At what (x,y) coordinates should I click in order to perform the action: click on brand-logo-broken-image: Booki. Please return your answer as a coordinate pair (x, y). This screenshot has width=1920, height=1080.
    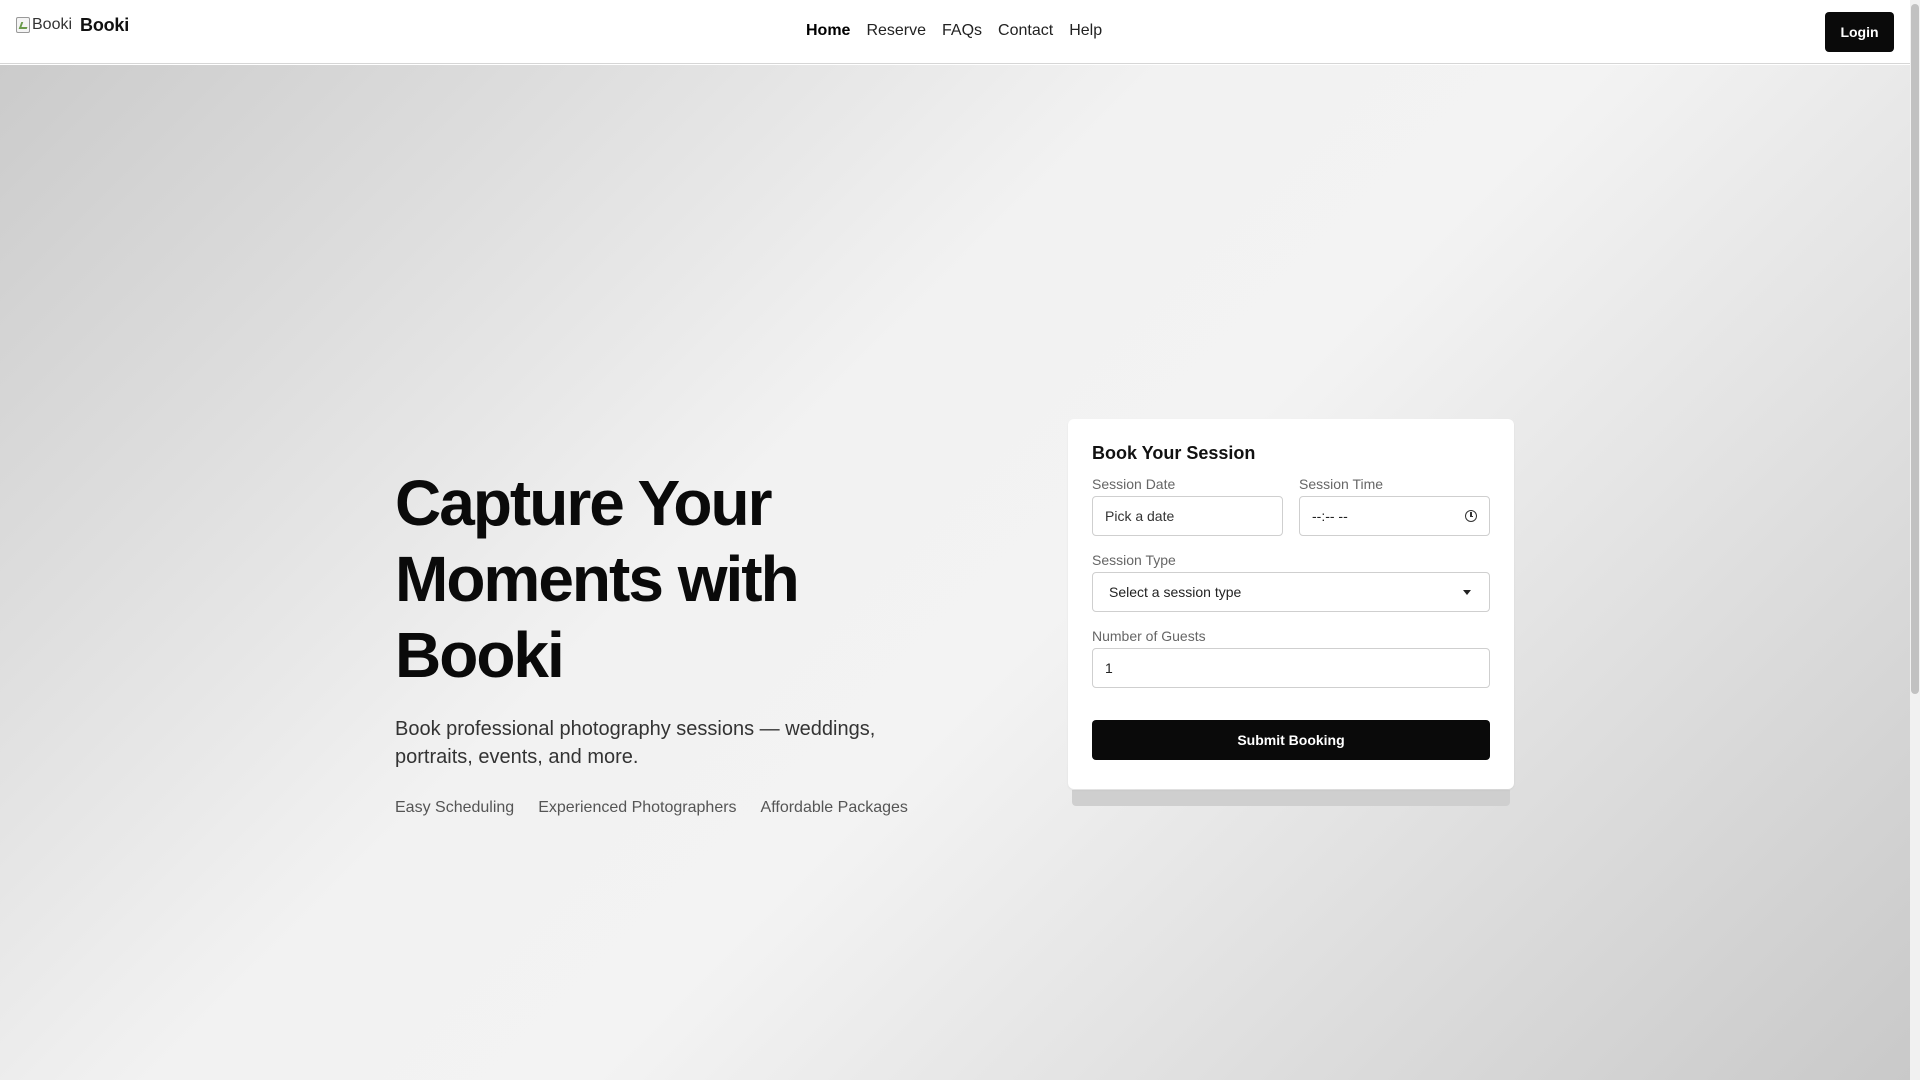
    Looking at the image, I should click on (44, 25).